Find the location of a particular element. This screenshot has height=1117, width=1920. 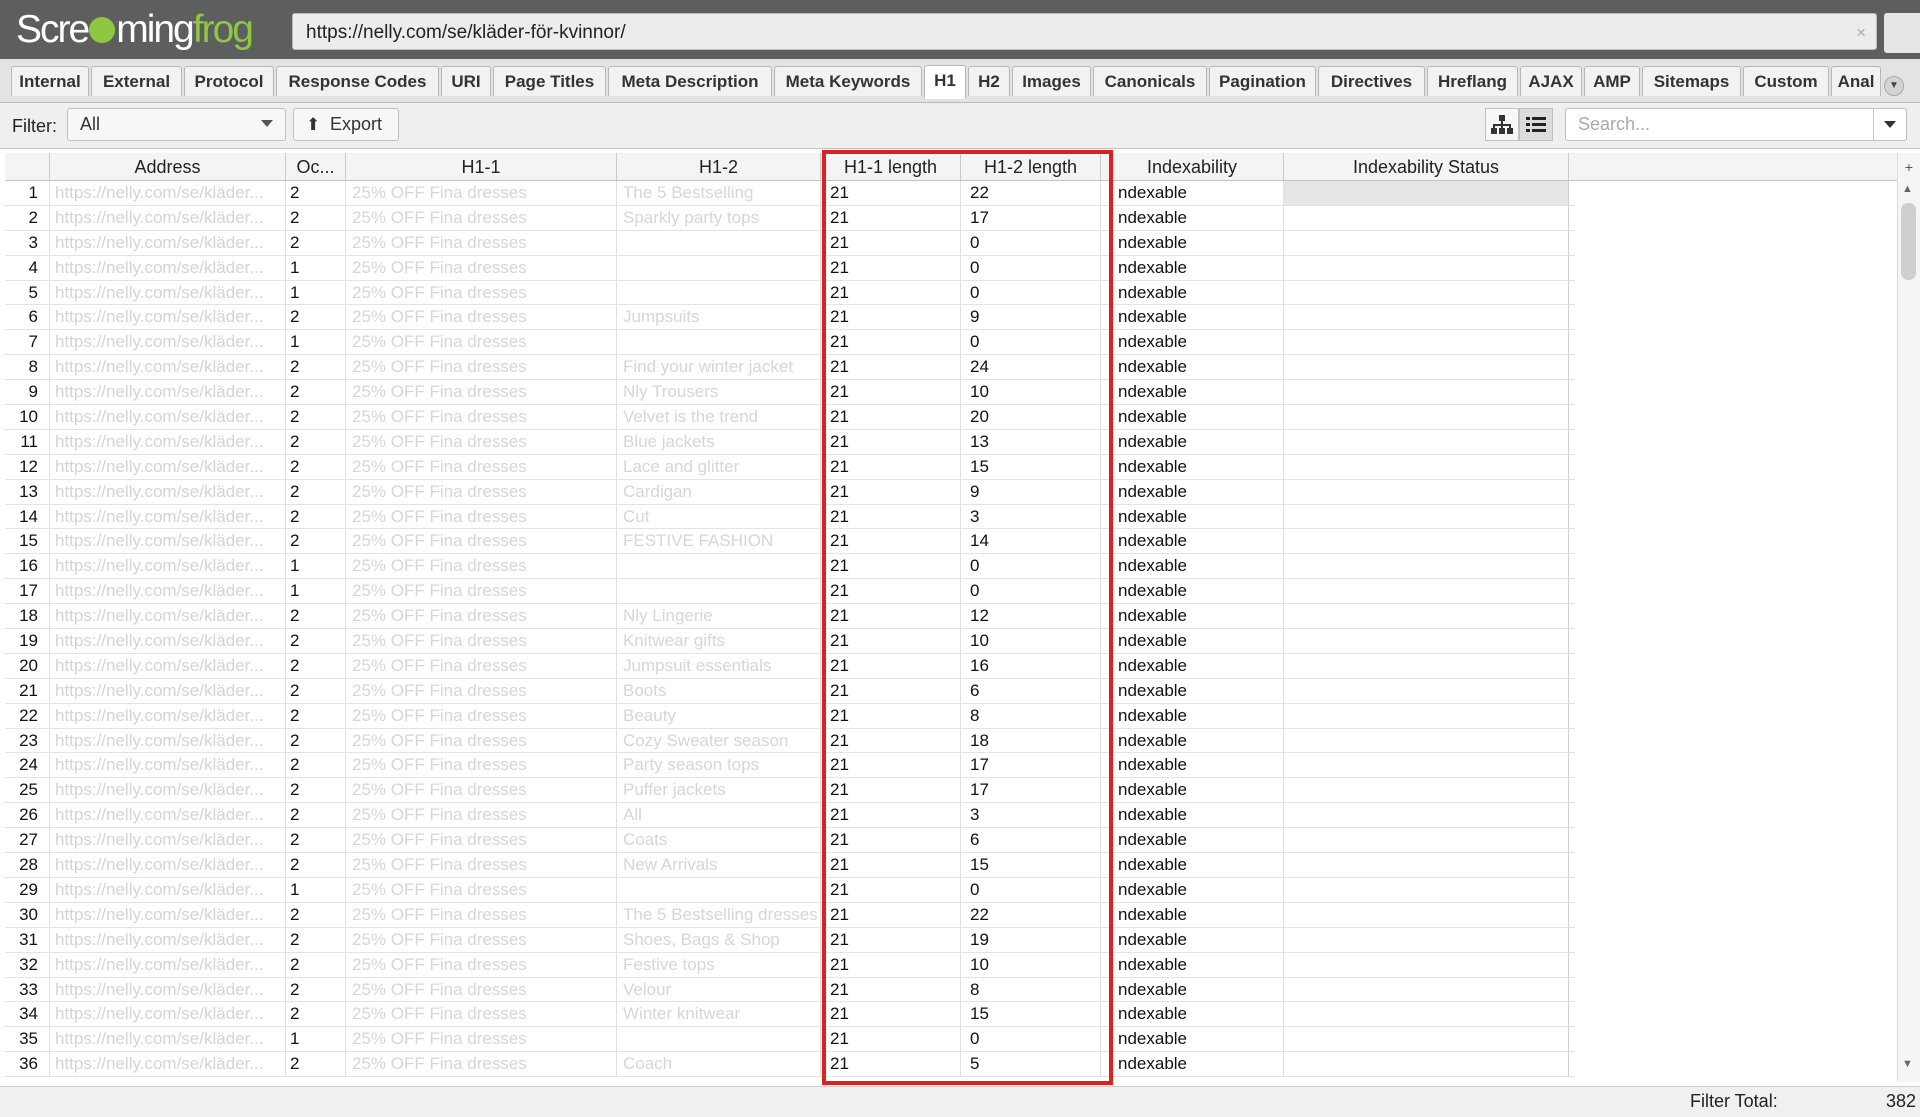

chevron-down-icon is located at coordinates (1890, 124).